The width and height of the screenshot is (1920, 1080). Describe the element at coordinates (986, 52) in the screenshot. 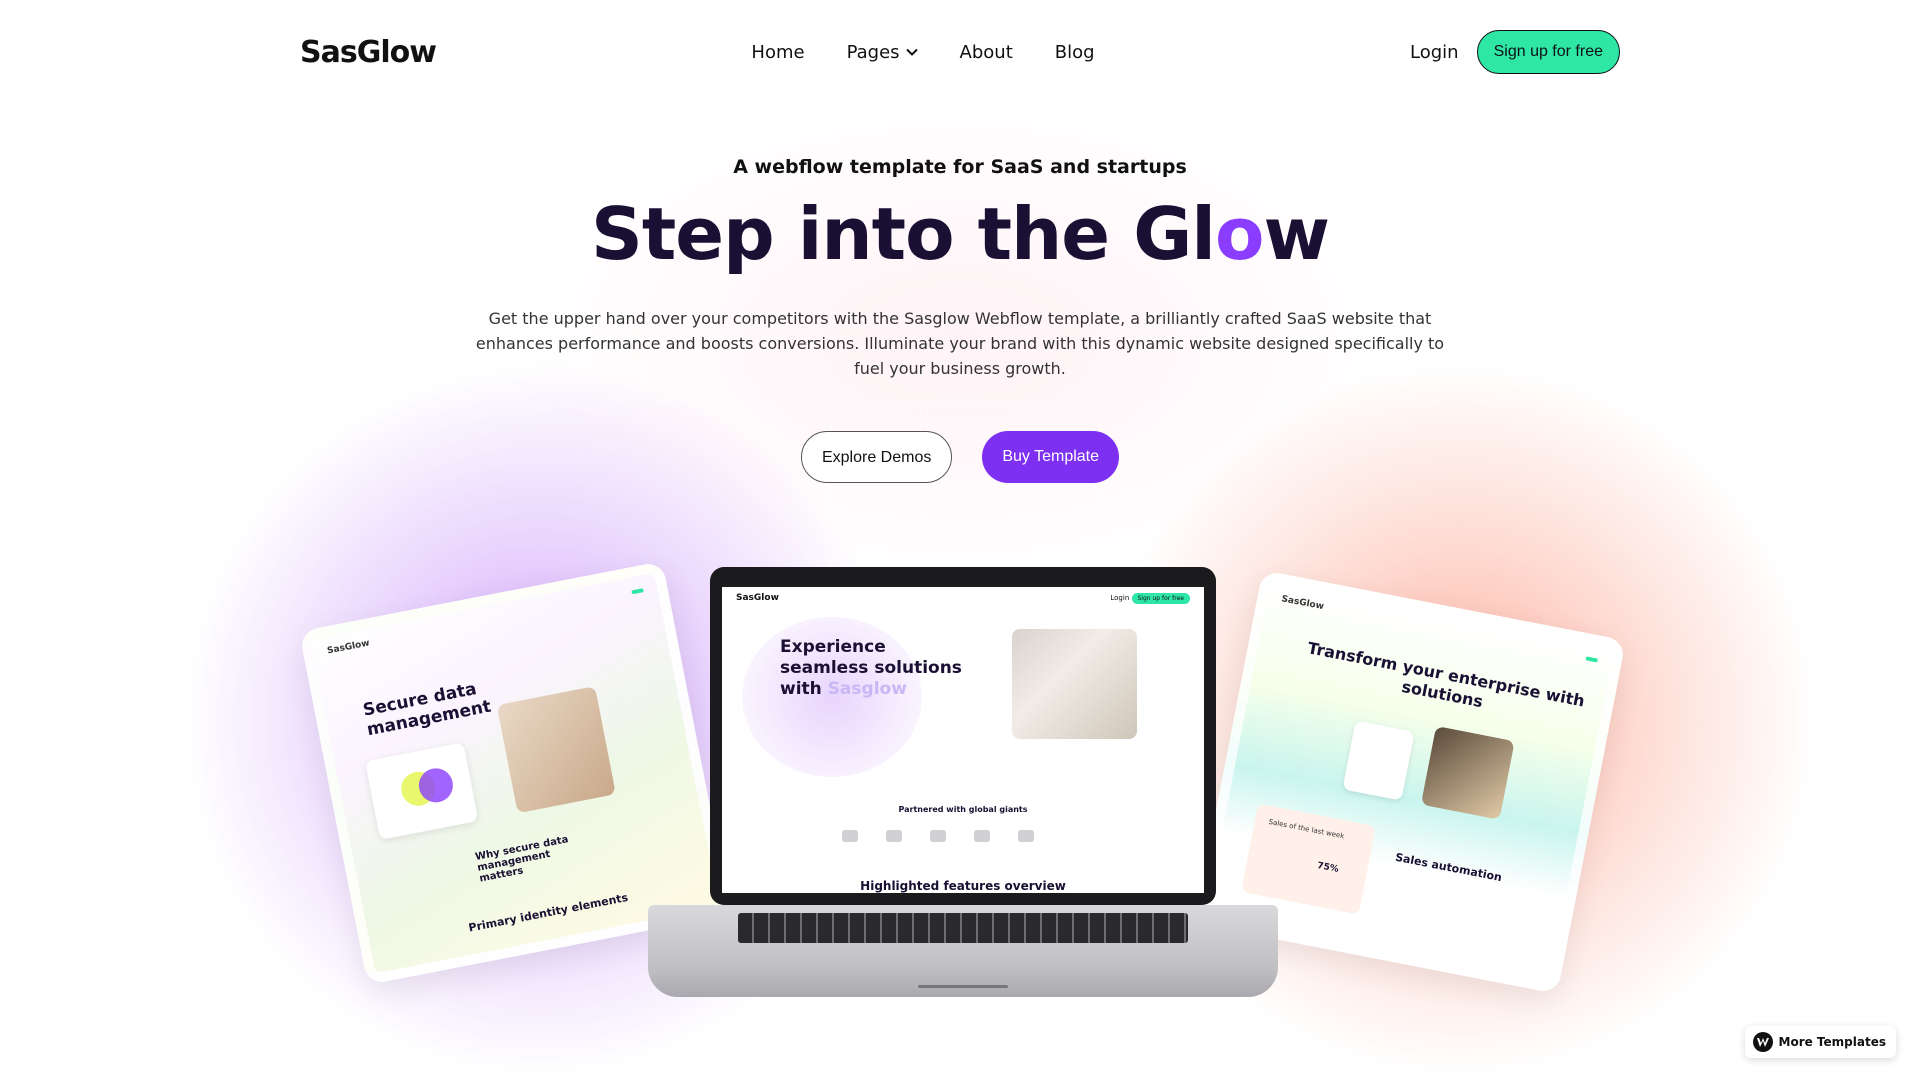

I see `nav-link-about: About` at that location.